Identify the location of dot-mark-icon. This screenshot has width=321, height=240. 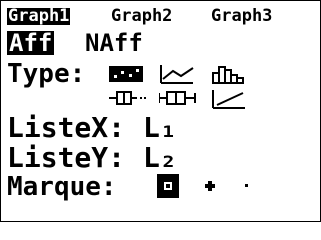
(246, 185).